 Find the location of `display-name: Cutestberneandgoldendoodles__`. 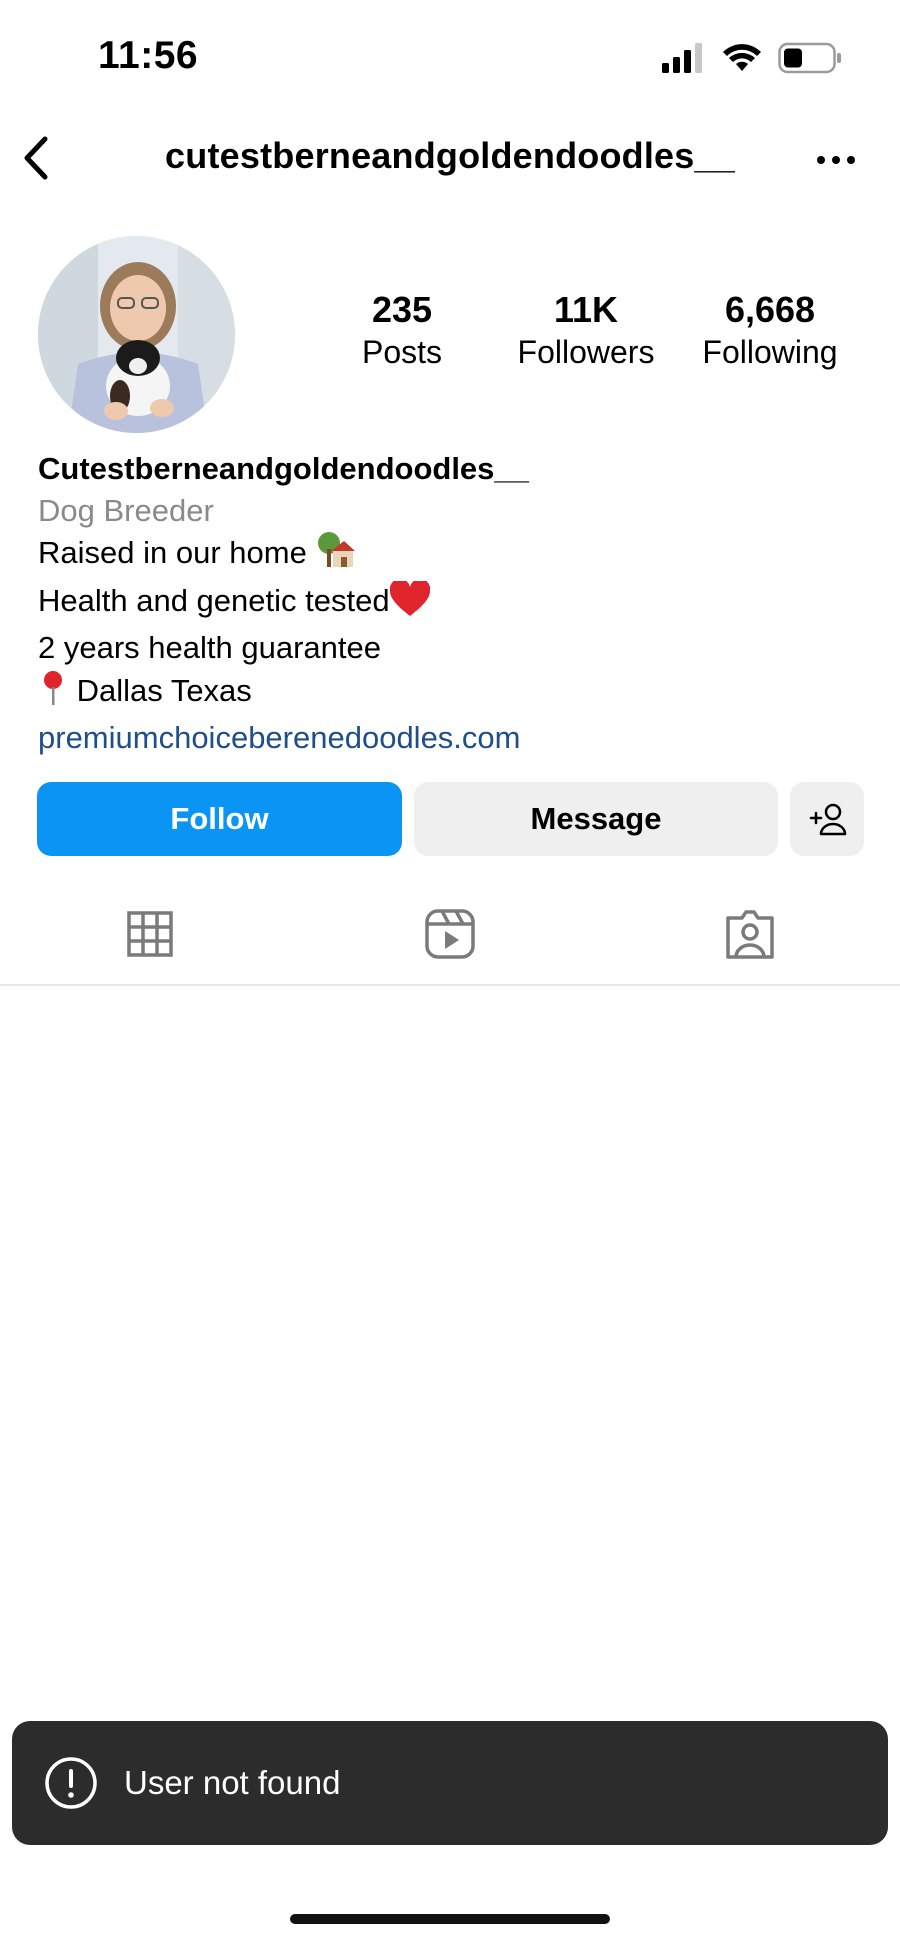

display-name: Cutestberneandgoldendoodles__ is located at coordinates (283, 468).